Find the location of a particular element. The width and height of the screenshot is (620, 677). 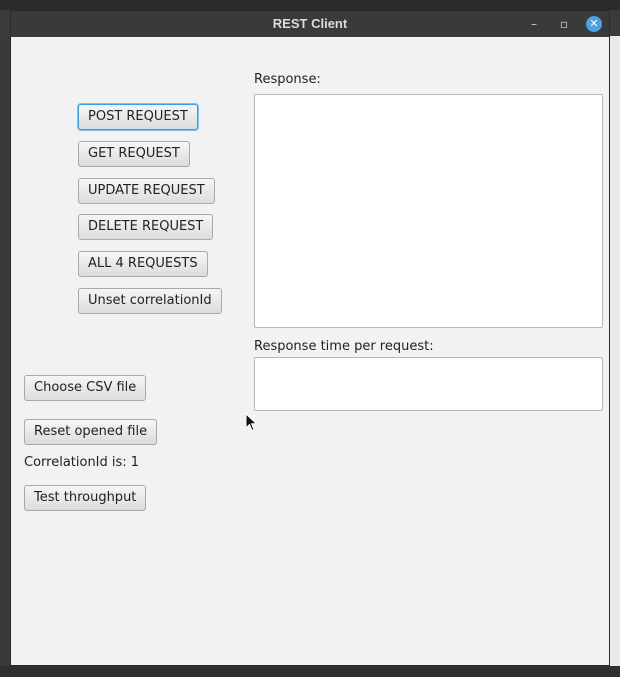

update-request-button: UPDATE REQUEST is located at coordinates (146, 191).